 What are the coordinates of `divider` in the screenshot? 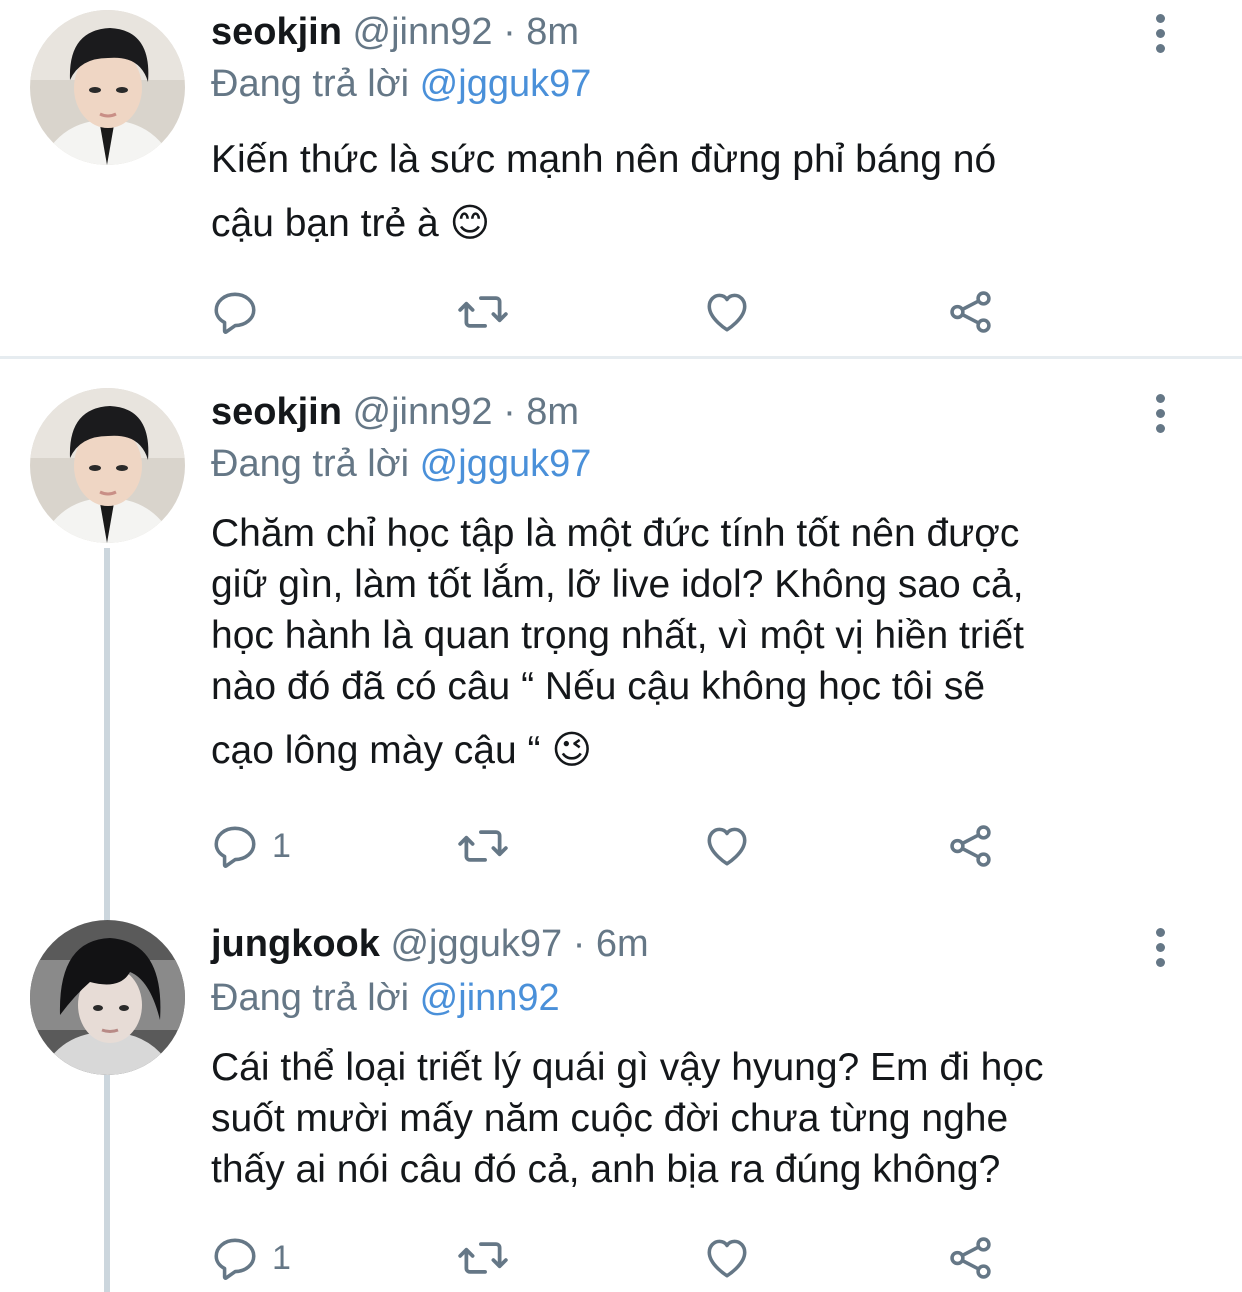 It's located at (621, 357).